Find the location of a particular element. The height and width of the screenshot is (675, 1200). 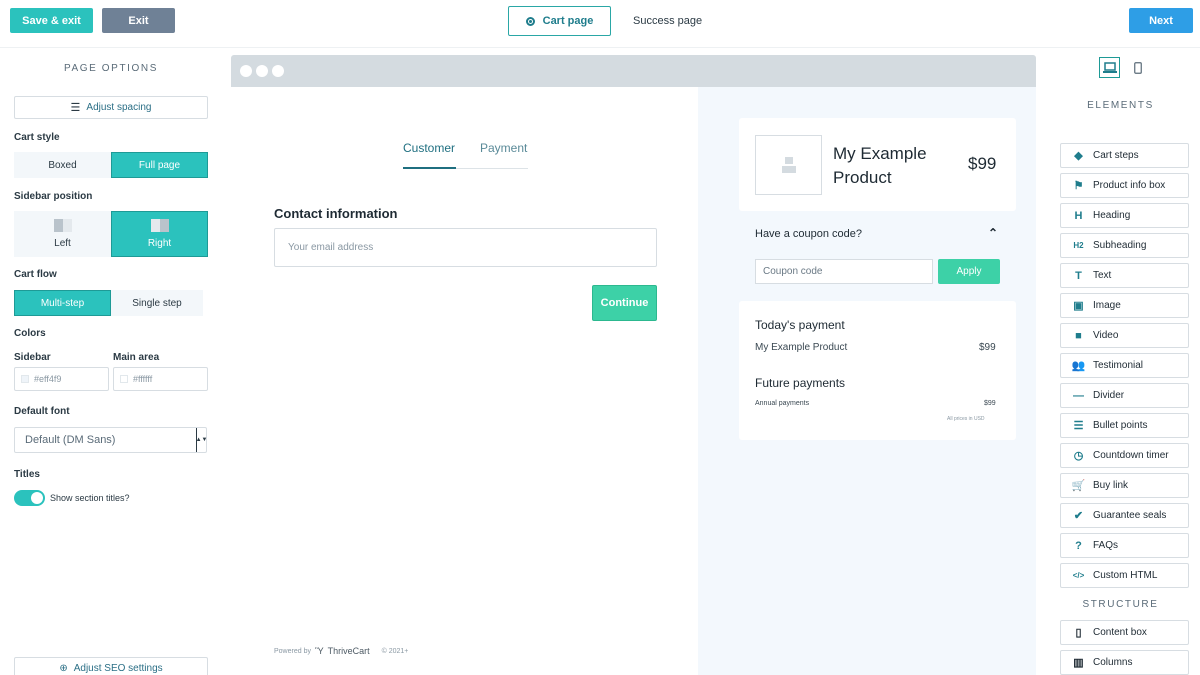

tab-cart-page: Cart page is located at coordinates (559, 21).